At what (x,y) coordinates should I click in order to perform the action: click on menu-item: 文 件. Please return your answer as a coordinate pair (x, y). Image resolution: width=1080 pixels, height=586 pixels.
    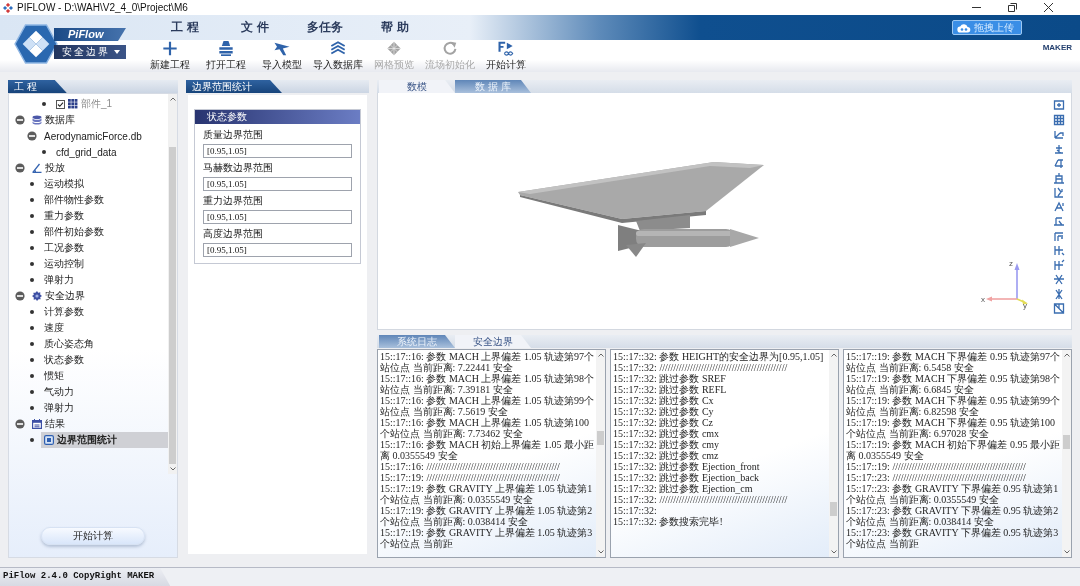
    Looking at the image, I should click on (255, 27).